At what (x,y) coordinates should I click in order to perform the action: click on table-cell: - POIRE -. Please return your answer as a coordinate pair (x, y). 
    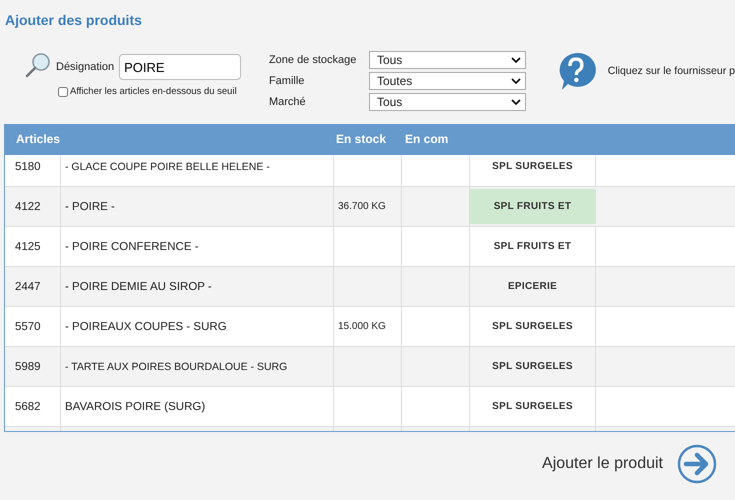
    Looking at the image, I should click on (197, 206).